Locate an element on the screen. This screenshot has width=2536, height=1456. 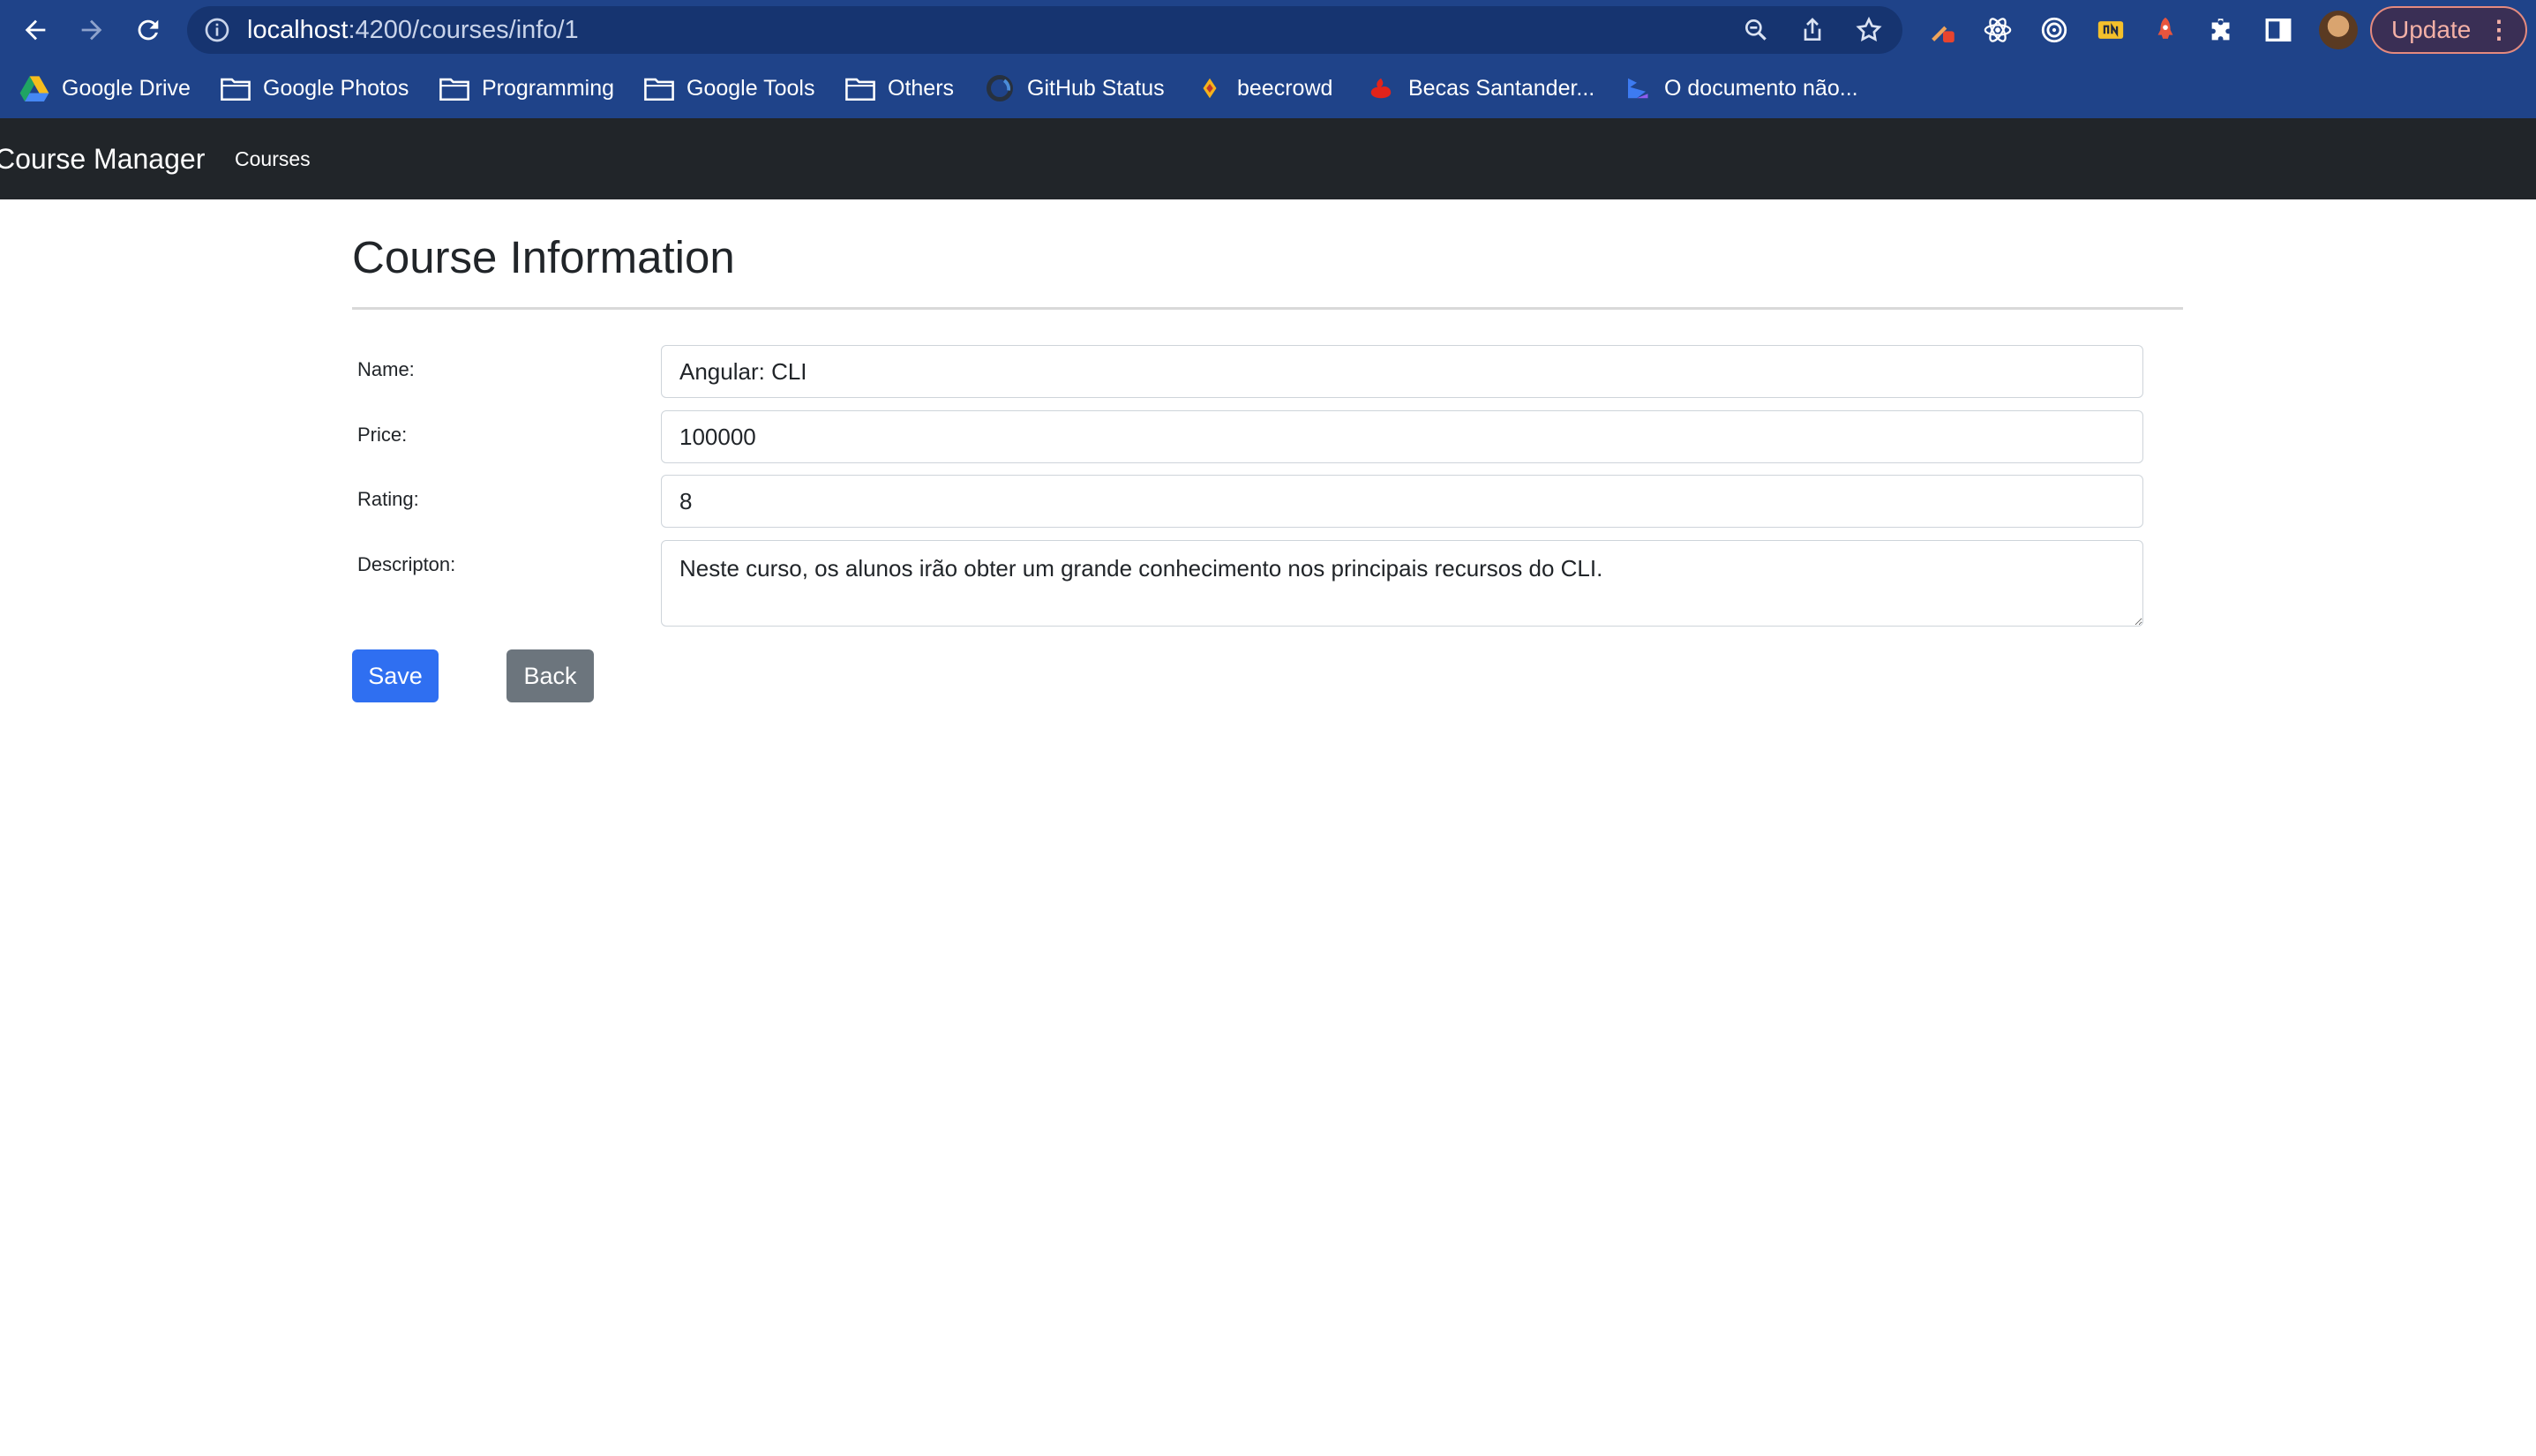
bookmark-github-status: GitHub Status is located at coordinates (1075, 88).